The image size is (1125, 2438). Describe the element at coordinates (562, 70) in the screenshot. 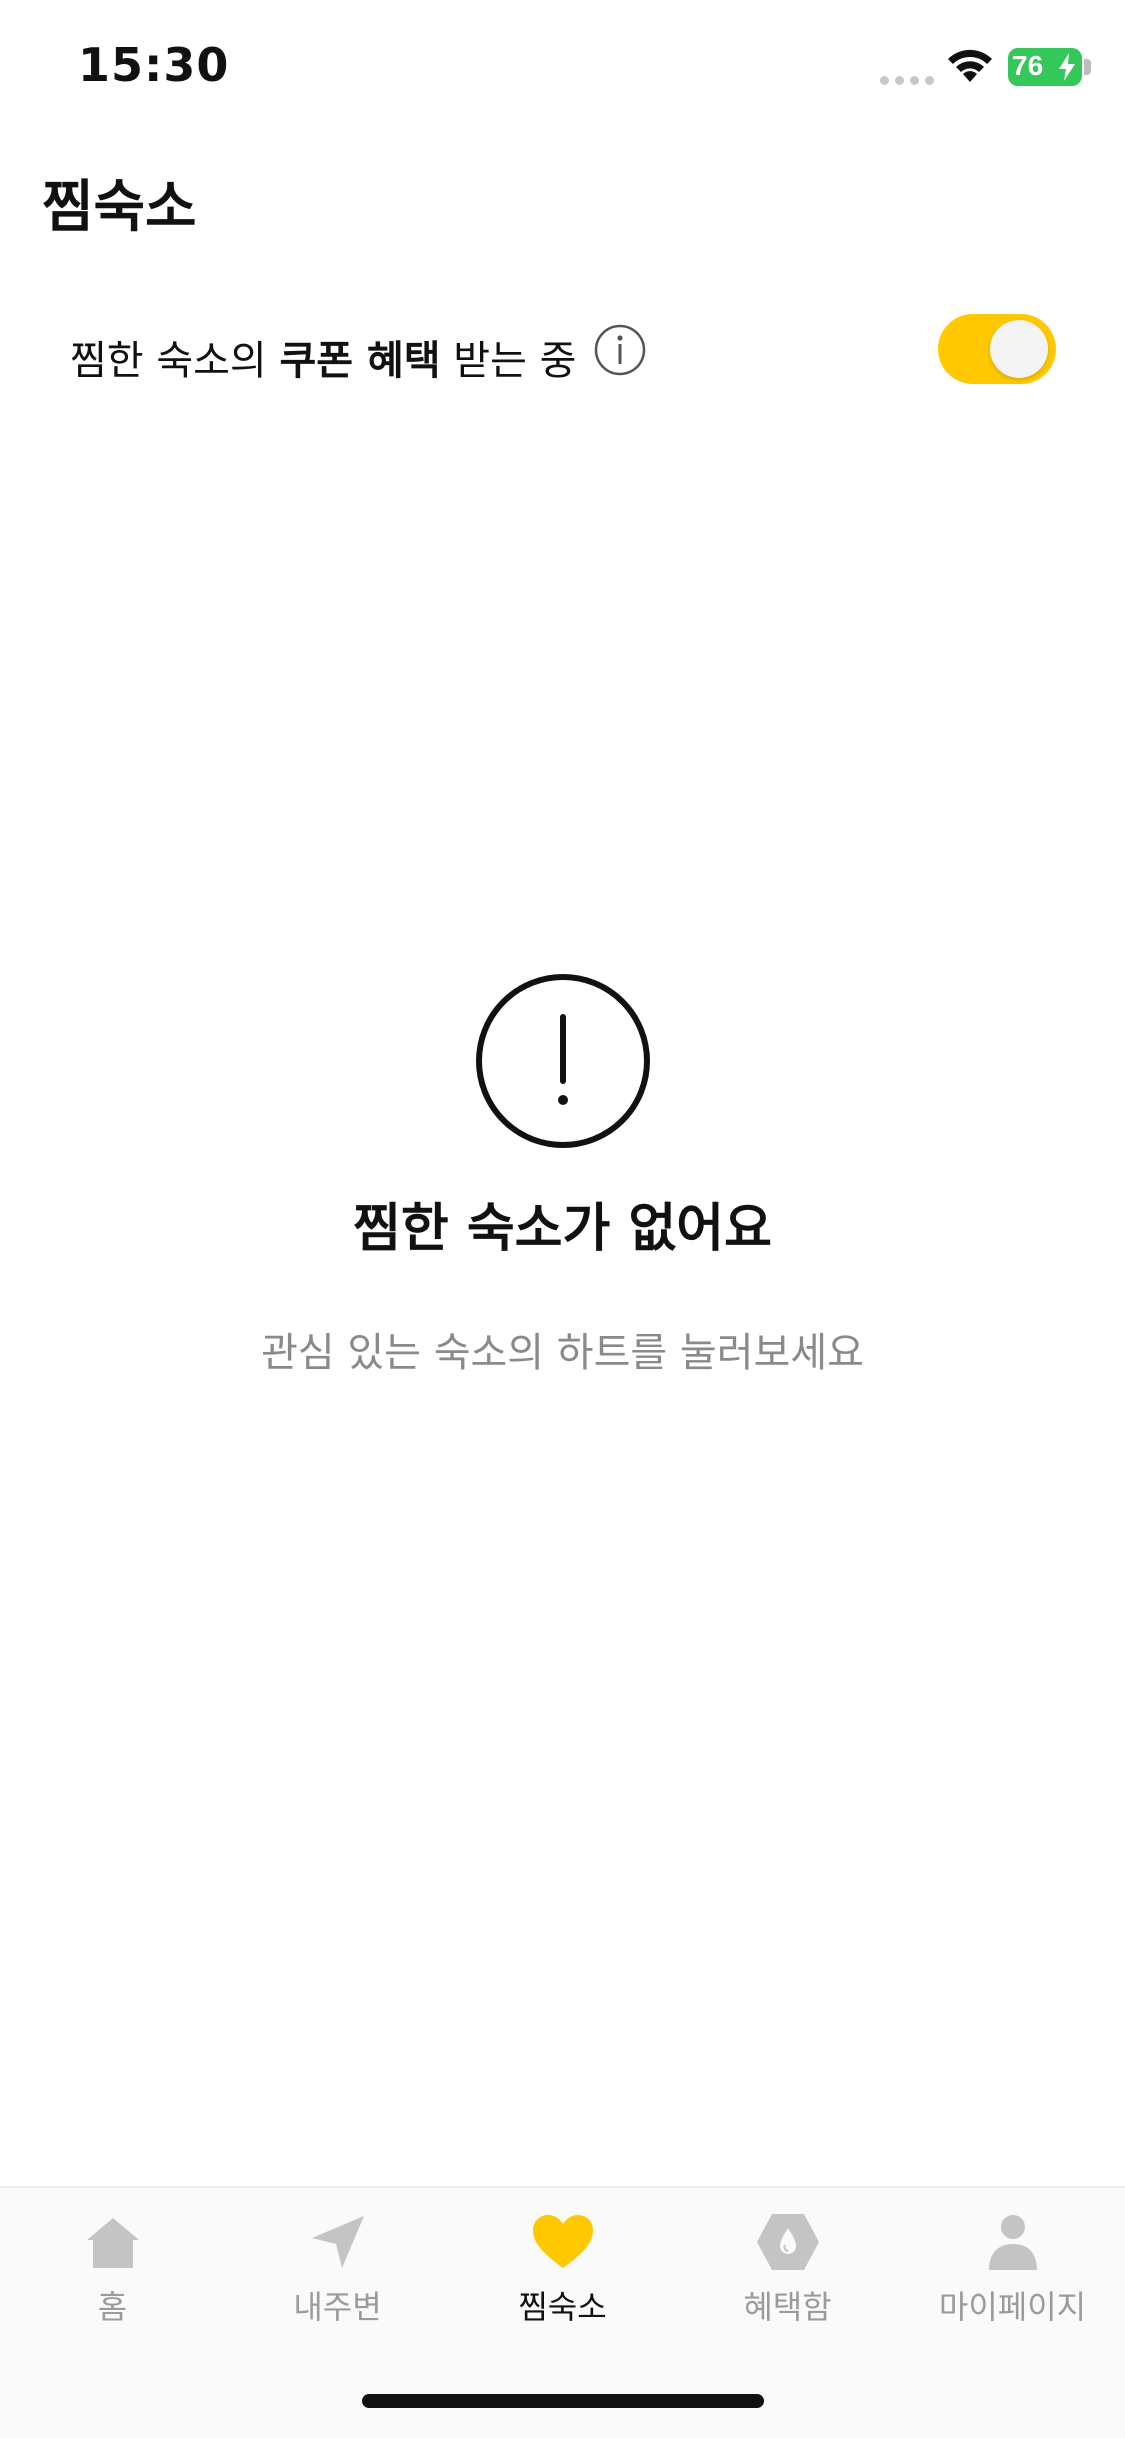

I see `status-bar: 15:30 76` at that location.